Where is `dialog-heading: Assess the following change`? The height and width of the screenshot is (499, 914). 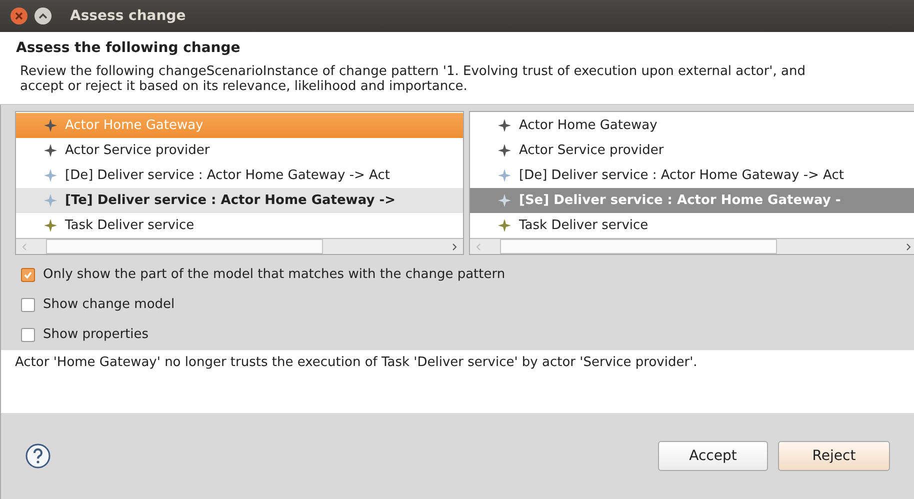
dialog-heading: Assess the following change is located at coordinates (129, 48).